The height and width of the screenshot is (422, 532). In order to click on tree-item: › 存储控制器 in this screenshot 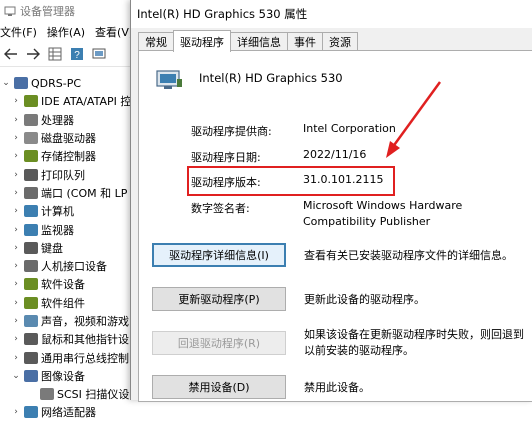, I will do `click(75, 156)`.